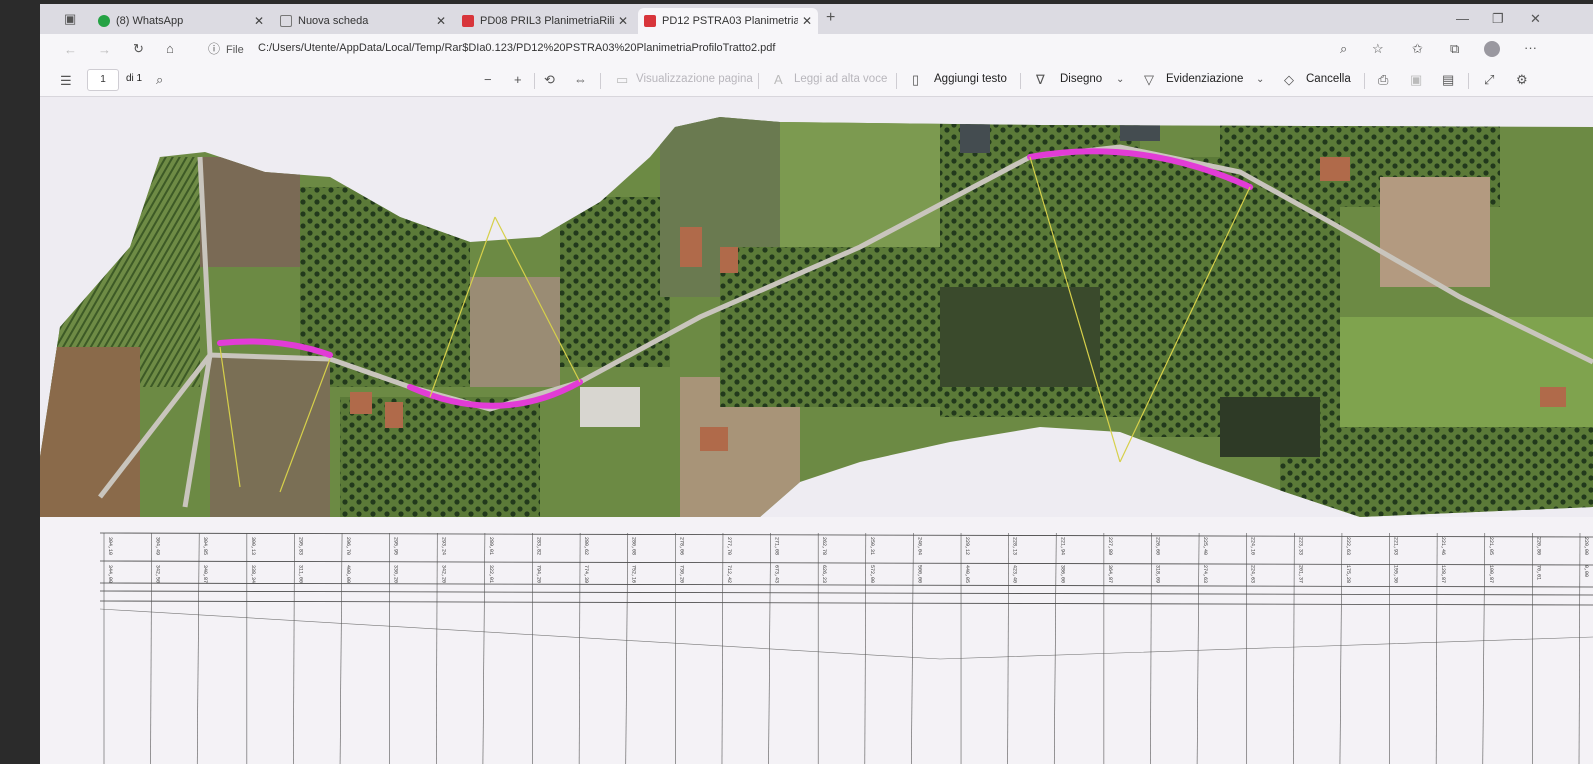 Image resolution: width=1593 pixels, height=764 pixels. Describe the element at coordinates (181, 21) in the screenshot. I see `tab-whatsapp: (8) WhatsApp ✕` at that location.